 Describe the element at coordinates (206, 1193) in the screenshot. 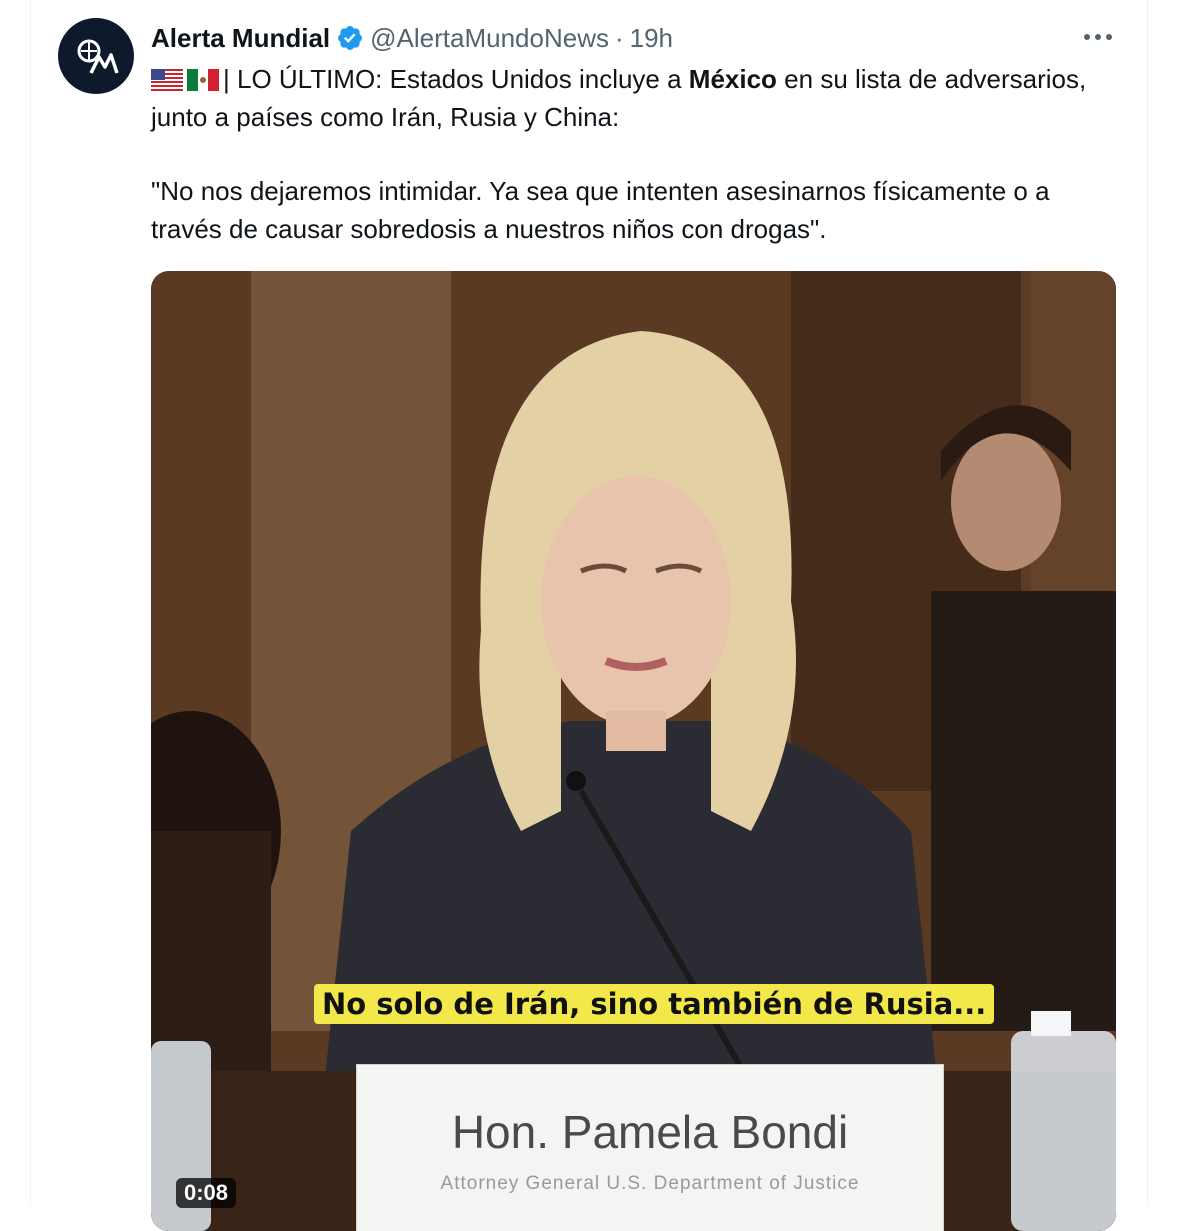

I see `video-timestamp: 0:08` at that location.